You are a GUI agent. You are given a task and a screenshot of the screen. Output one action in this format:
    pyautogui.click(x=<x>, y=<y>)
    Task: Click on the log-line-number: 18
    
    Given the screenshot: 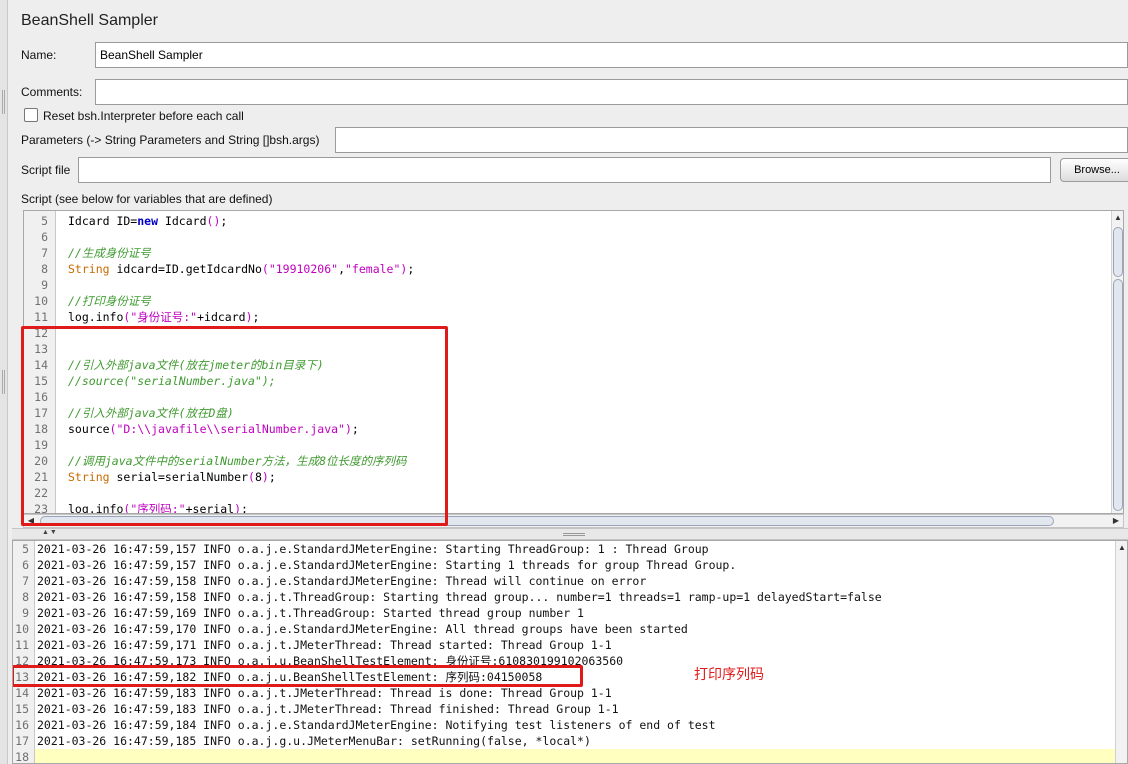 What is the action you would take?
    pyautogui.click(x=22, y=757)
    